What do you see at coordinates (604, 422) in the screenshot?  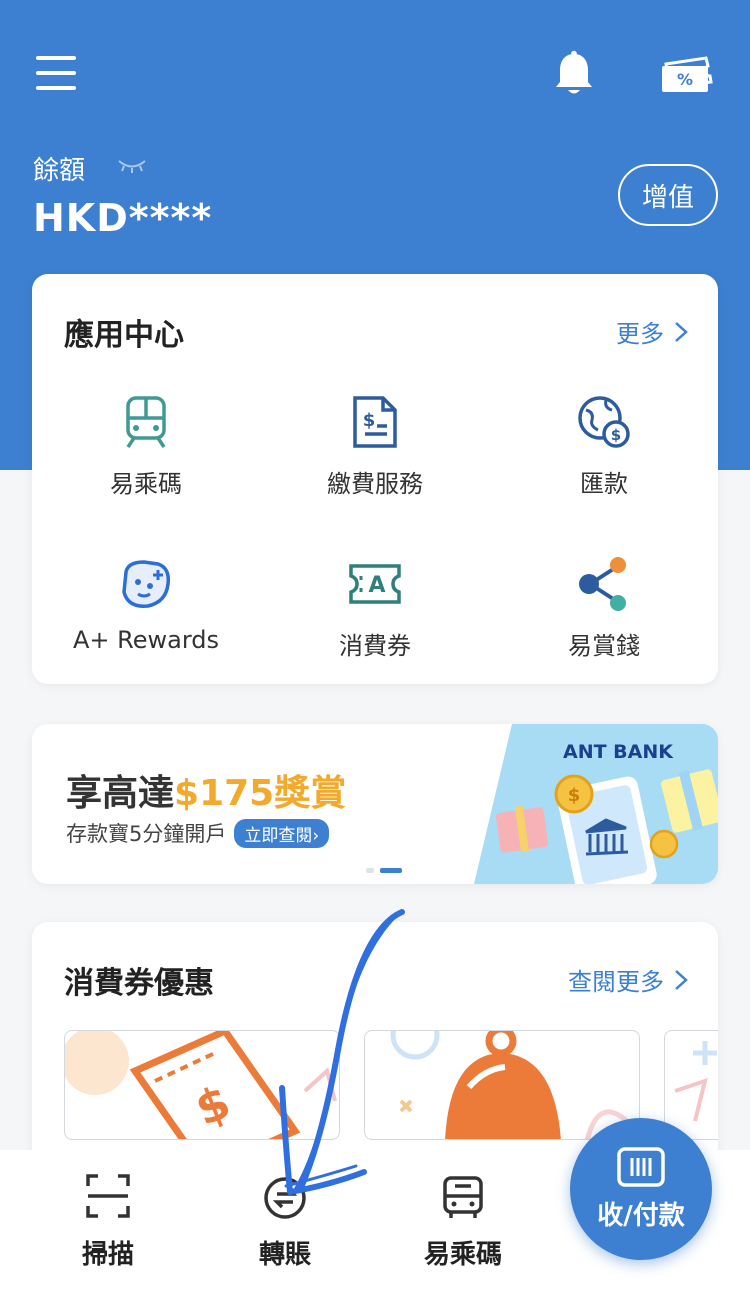 I see `globe-dollar-icon: $` at bounding box center [604, 422].